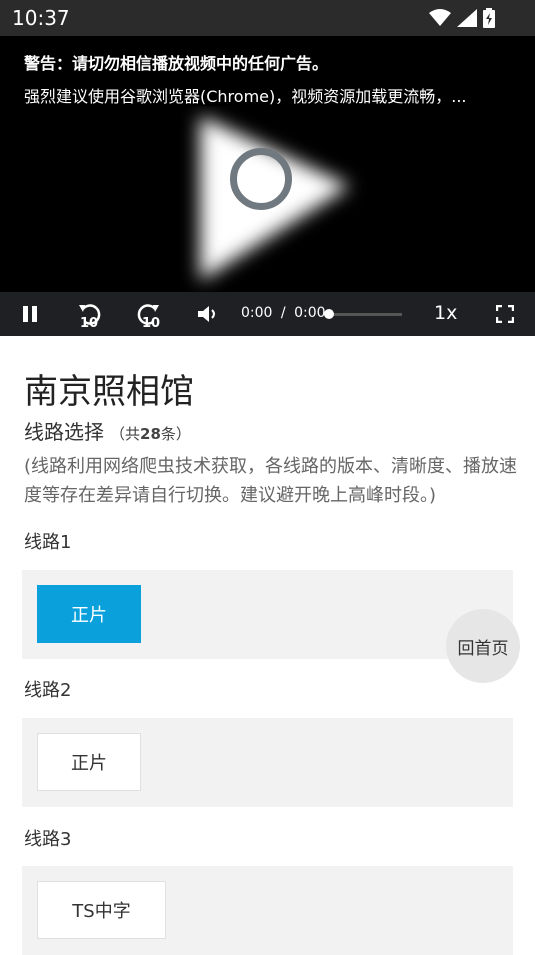 The width and height of the screenshot is (535, 955). Describe the element at coordinates (90, 314) in the screenshot. I see `rewind-10-icon: 10` at that location.